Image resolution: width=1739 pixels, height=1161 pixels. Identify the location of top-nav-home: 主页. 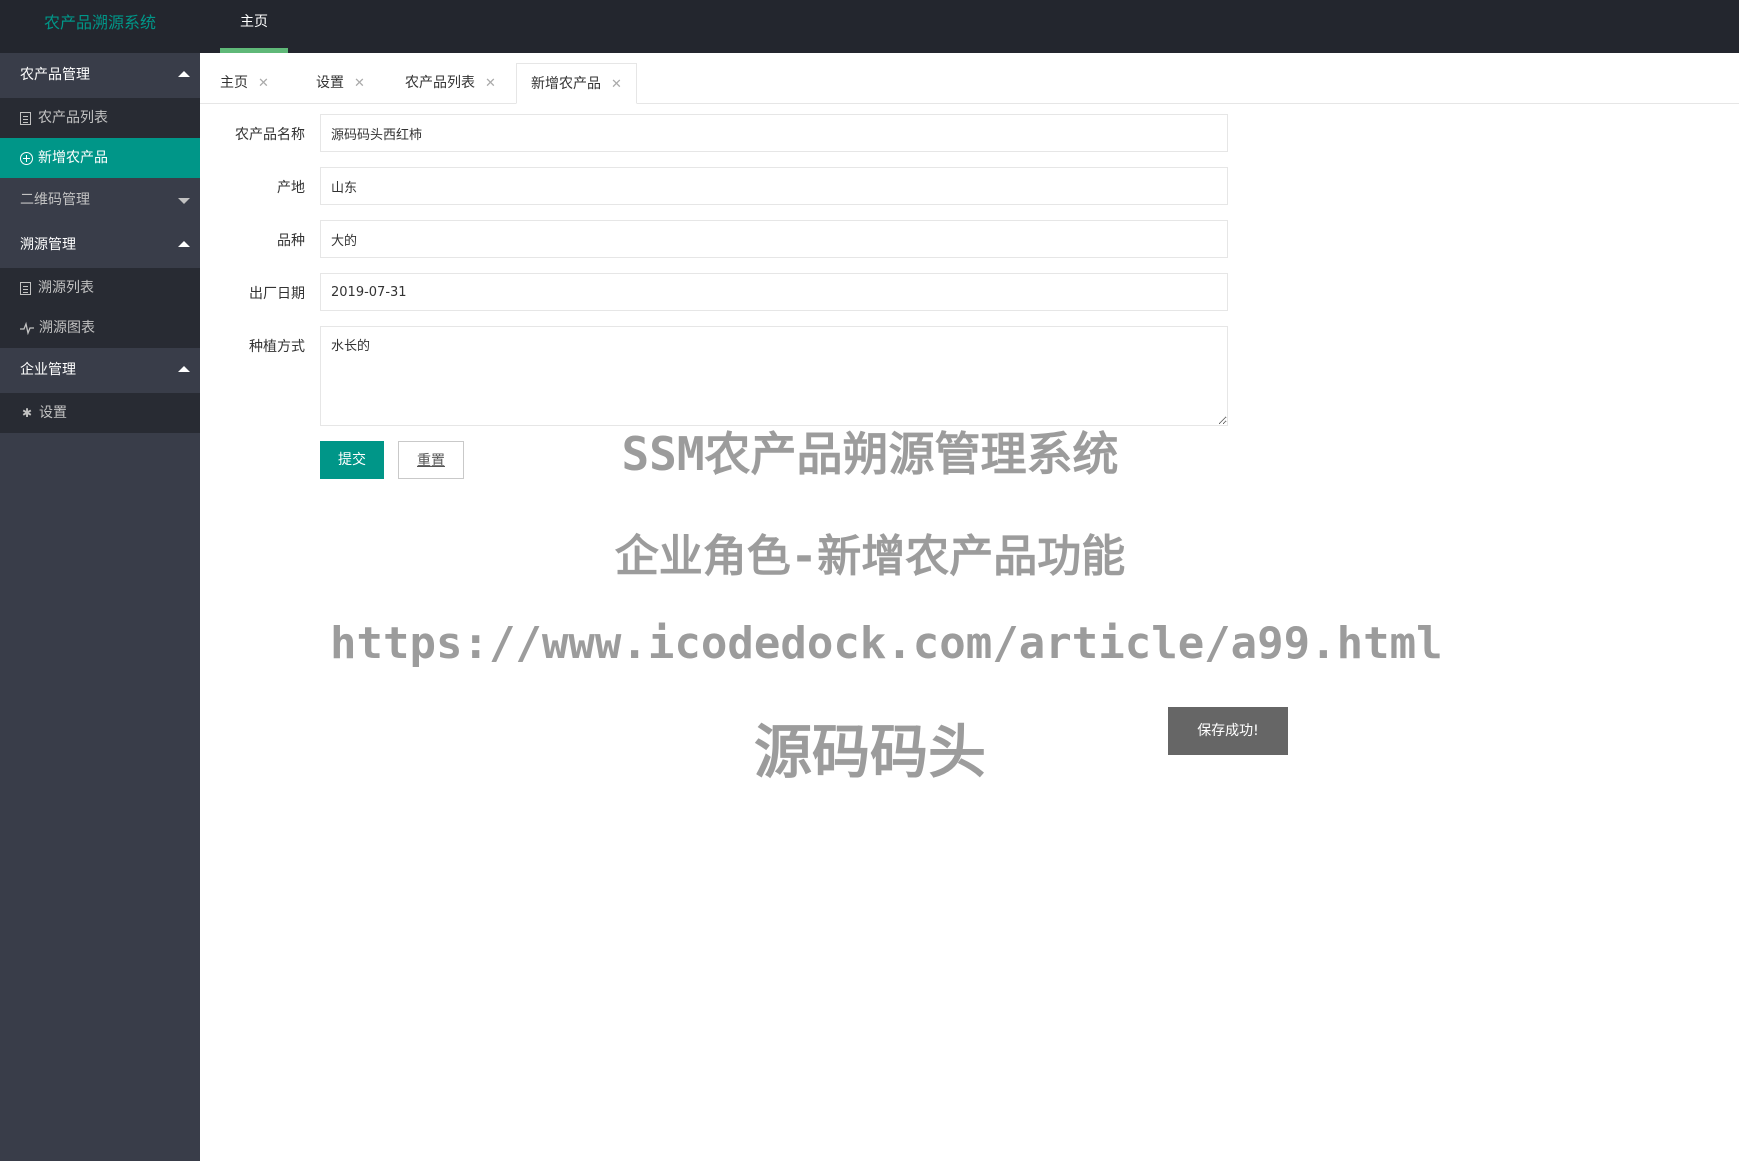
(254, 26).